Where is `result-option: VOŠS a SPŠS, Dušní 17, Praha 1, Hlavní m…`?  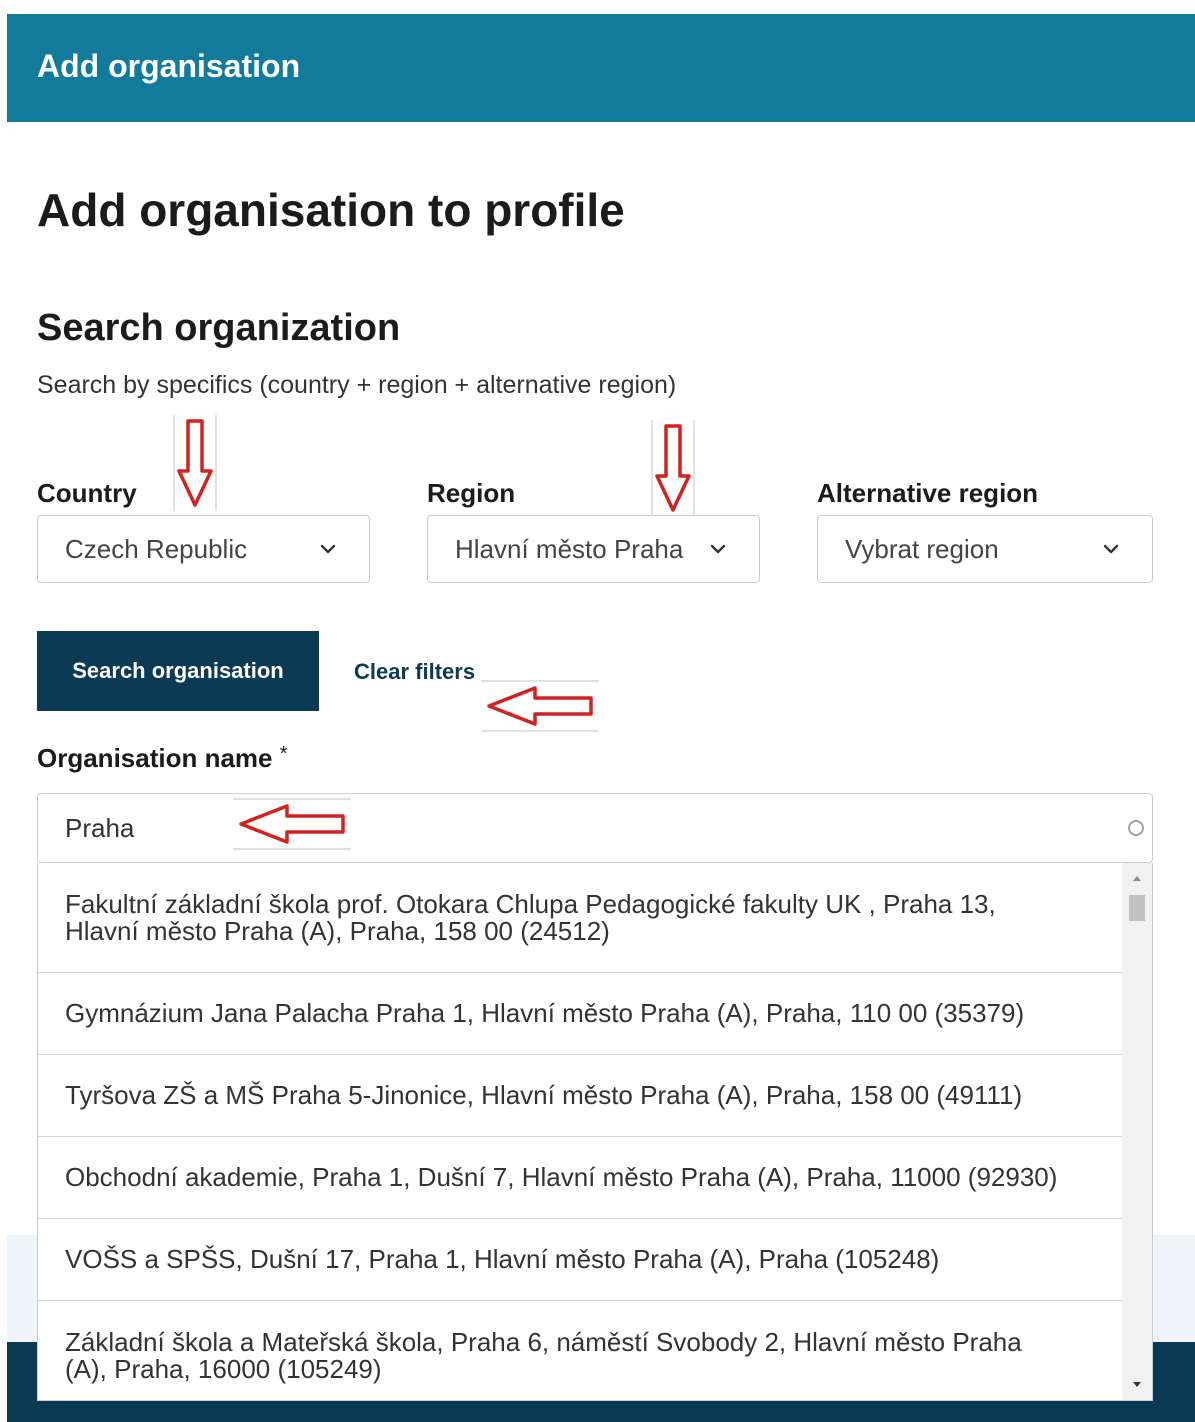 result-option: VOŠS a SPŠS, Dušní 17, Praha 1, Hlavní m… is located at coordinates (580, 1260).